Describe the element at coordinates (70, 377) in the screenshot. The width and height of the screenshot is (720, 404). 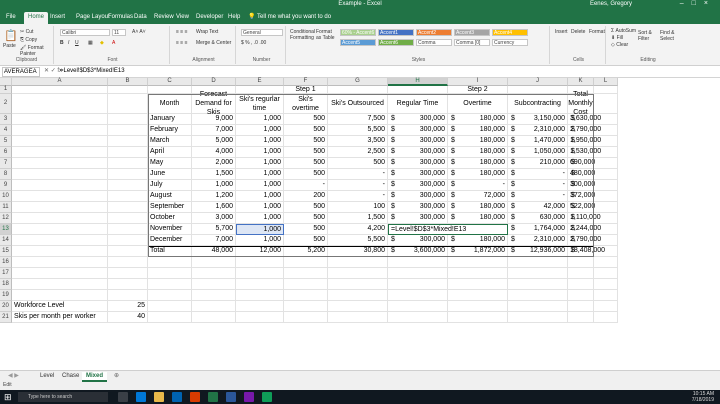
I see `sheet-tab-chase: Chase` at that location.